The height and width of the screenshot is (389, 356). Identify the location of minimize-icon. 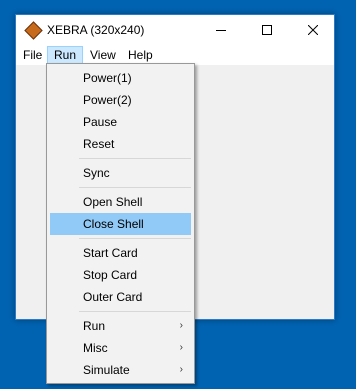
(221, 30).